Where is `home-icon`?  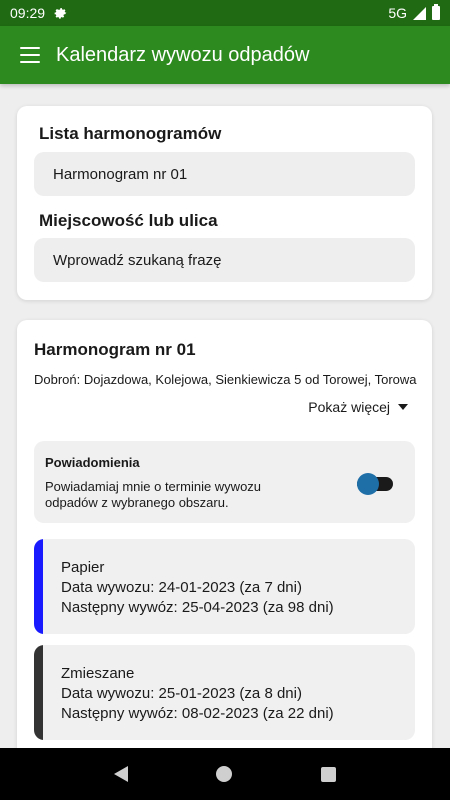
home-icon is located at coordinates (224, 774).